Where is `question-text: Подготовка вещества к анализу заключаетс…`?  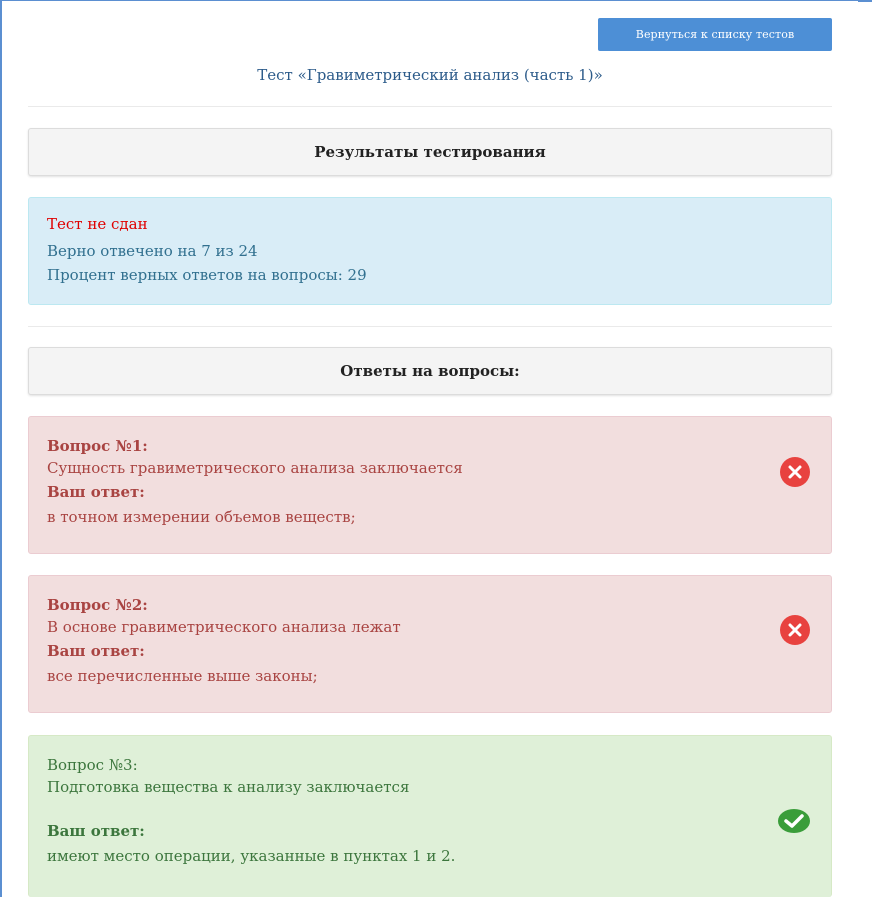
question-text: Подготовка вещества к анализу заключаетс… is located at coordinates (228, 787).